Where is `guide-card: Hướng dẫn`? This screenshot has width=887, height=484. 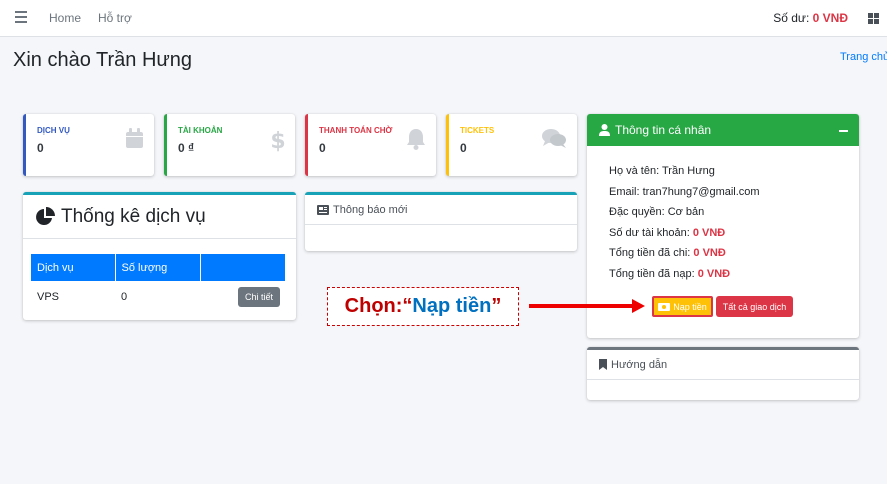 guide-card: Hướng dẫn is located at coordinates (723, 373).